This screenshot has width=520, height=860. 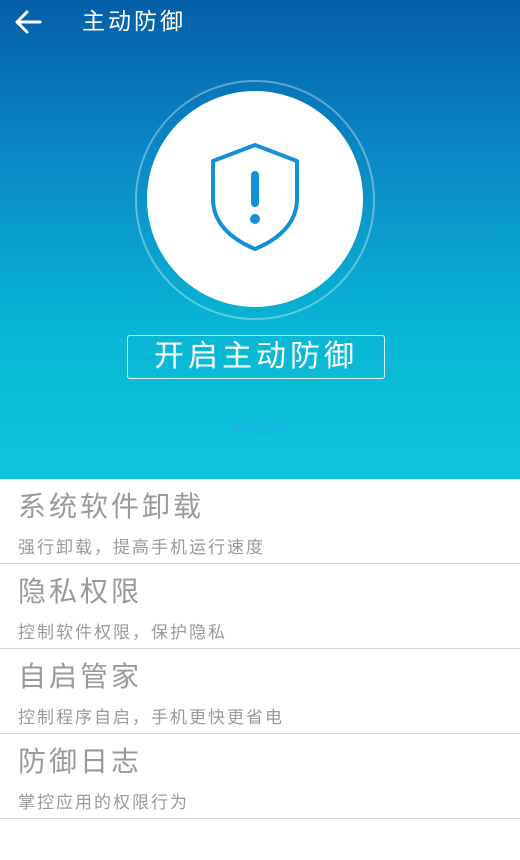 What do you see at coordinates (103, 803) in the screenshot?
I see `feature-description: 掌控应用的权限行为` at bounding box center [103, 803].